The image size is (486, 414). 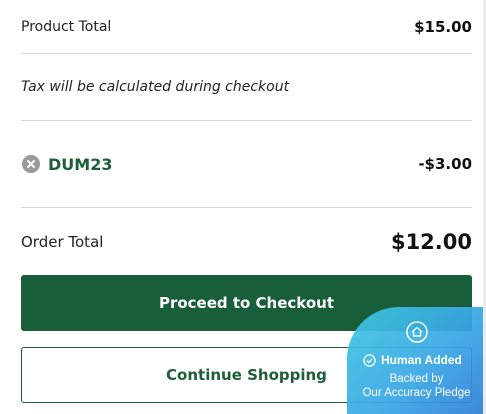 I want to click on badge-title-row: Human Added, so click(x=412, y=360).